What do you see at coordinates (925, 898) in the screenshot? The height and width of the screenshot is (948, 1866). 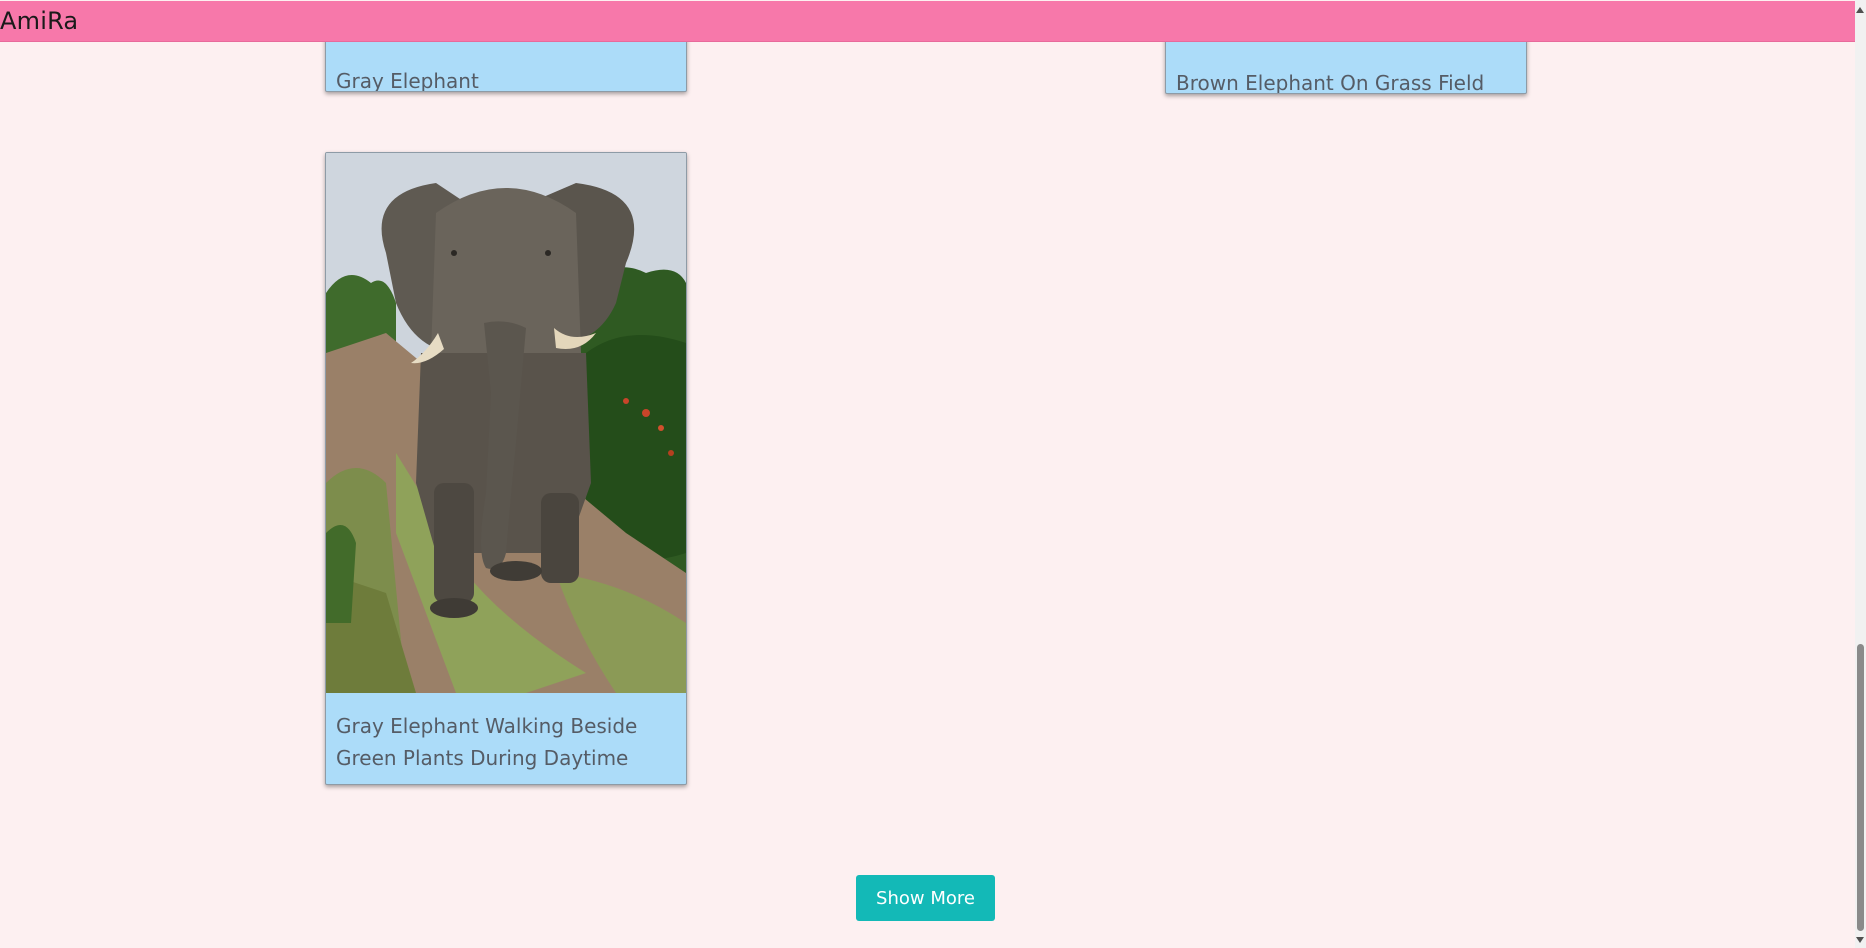 I see `show-more-button: Show More` at bounding box center [925, 898].